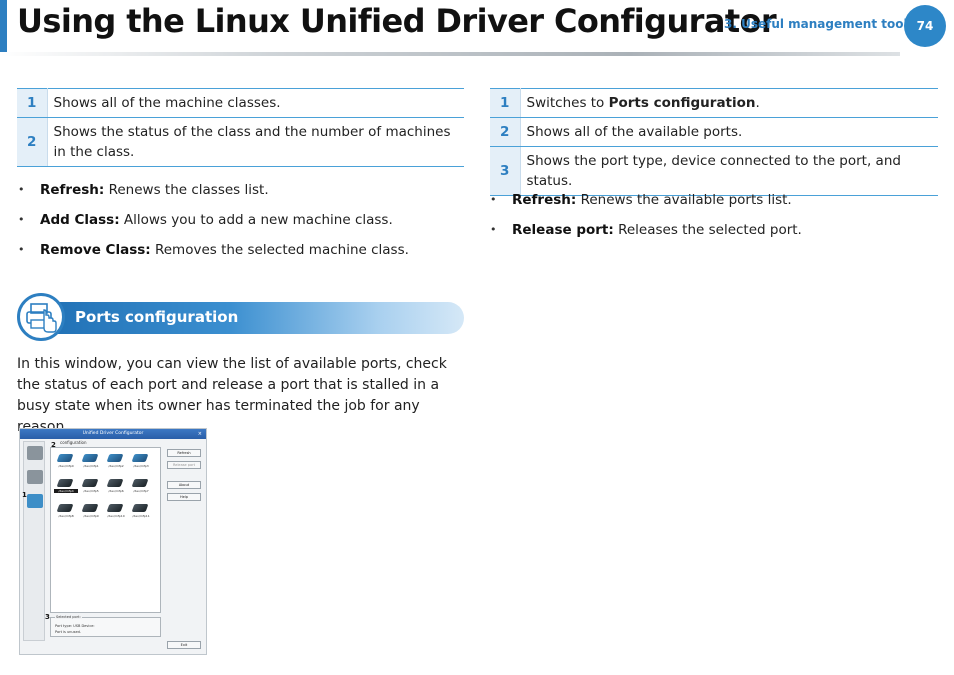 Image resolution: width=954 pixels, height=675 pixels. I want to click on classes-config-icon, so click(35, 477).